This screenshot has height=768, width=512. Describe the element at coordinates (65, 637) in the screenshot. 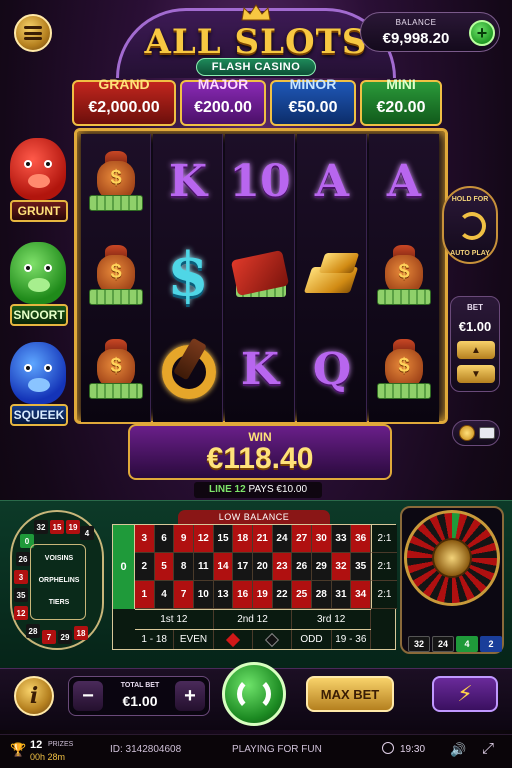

I see `race-number: 29` at that location.